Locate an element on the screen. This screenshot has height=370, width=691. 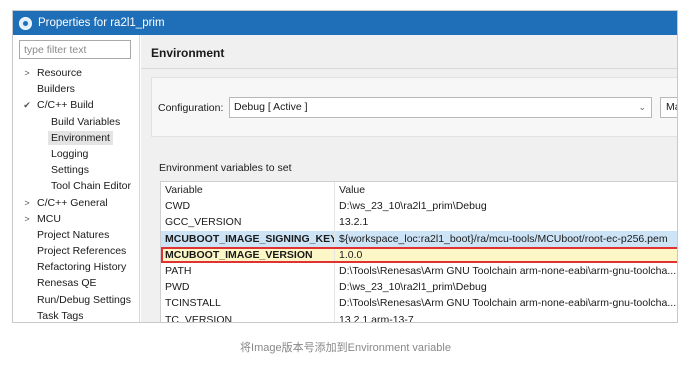
tree-item-project-natures: Project Natures is located at coordinates (76, 235).